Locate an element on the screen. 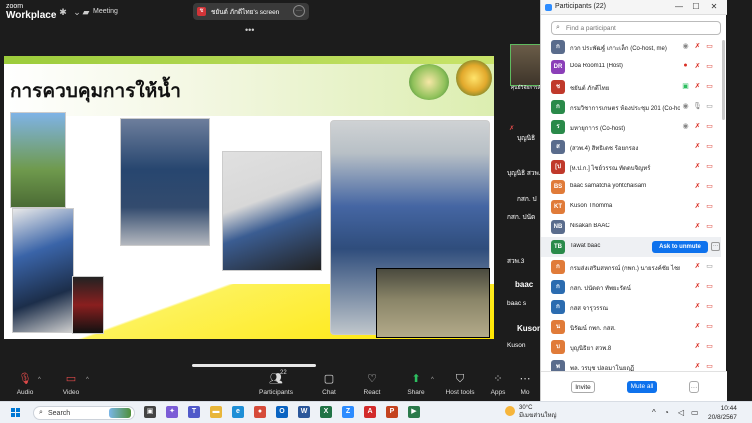  outlook-icon: O is located at coordinates (282, 412).